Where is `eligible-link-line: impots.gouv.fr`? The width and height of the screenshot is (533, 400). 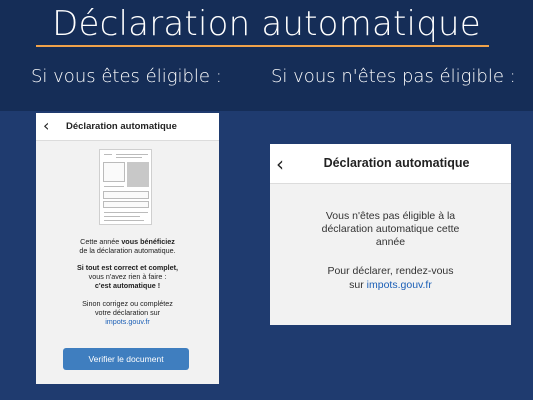 eligible-link-line: impots.gouv.fr is located at coordinates (127, 322).